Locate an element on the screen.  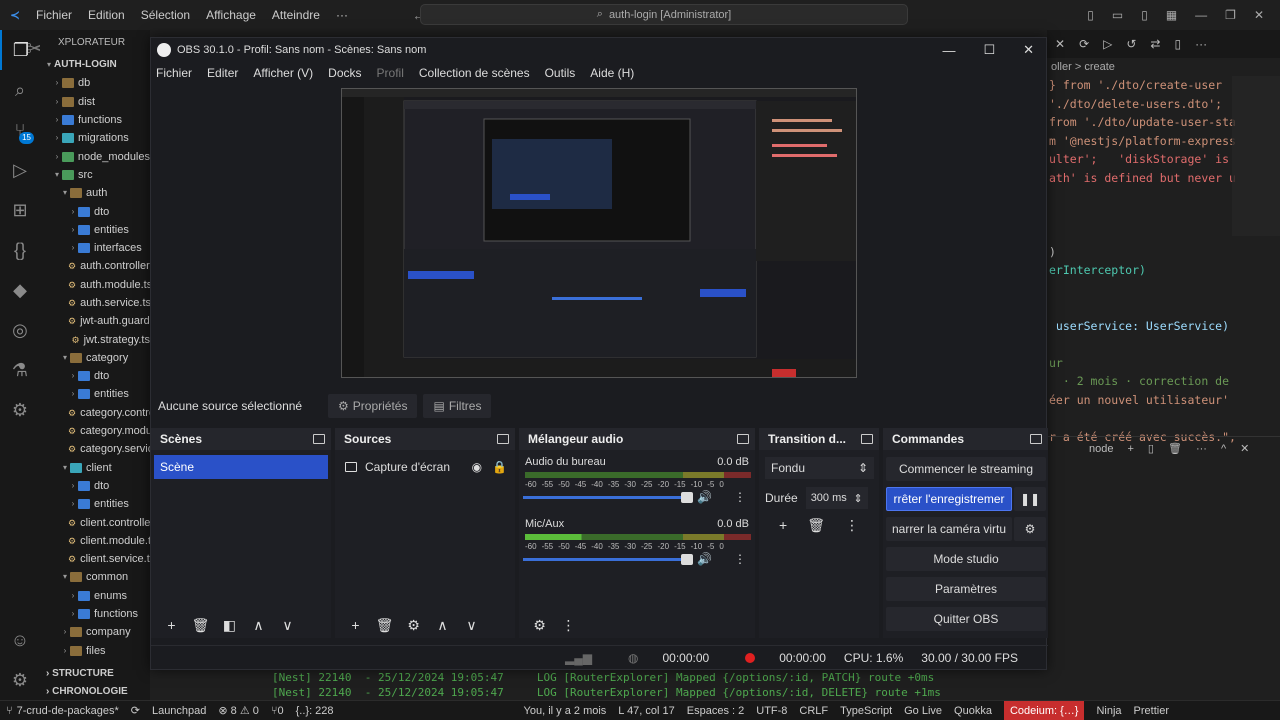
quit-obs-button: Quitter OBS is located at coordinates (966, 619).